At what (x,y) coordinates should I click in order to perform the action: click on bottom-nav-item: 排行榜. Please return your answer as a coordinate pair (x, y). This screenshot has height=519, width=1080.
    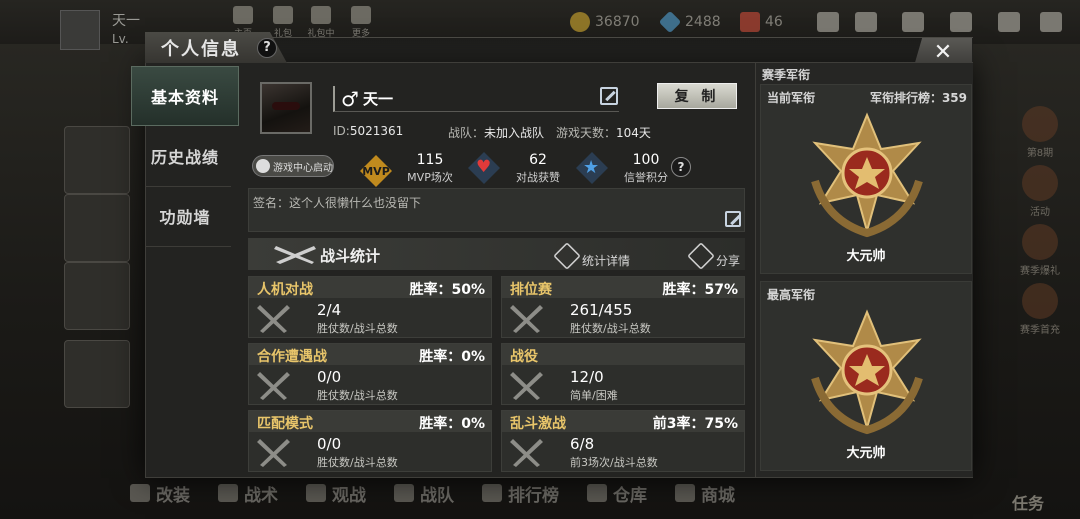
    Looking at the image, I should click on (520, 493).